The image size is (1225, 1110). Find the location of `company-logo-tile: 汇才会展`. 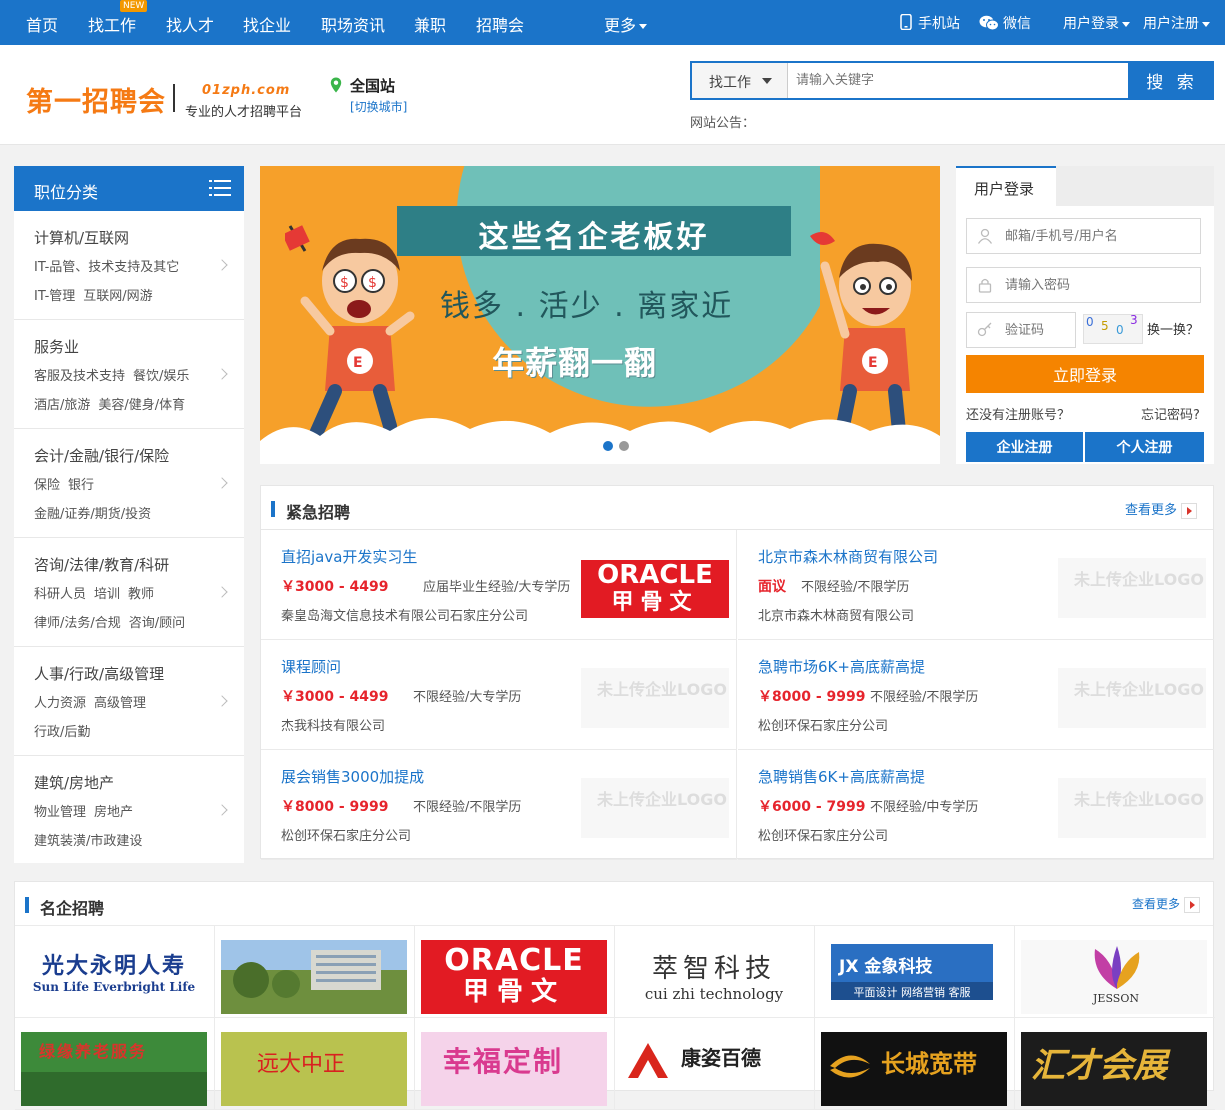

company-logo-tile: 汇才会展 is located at coordinates (1115, 1064).